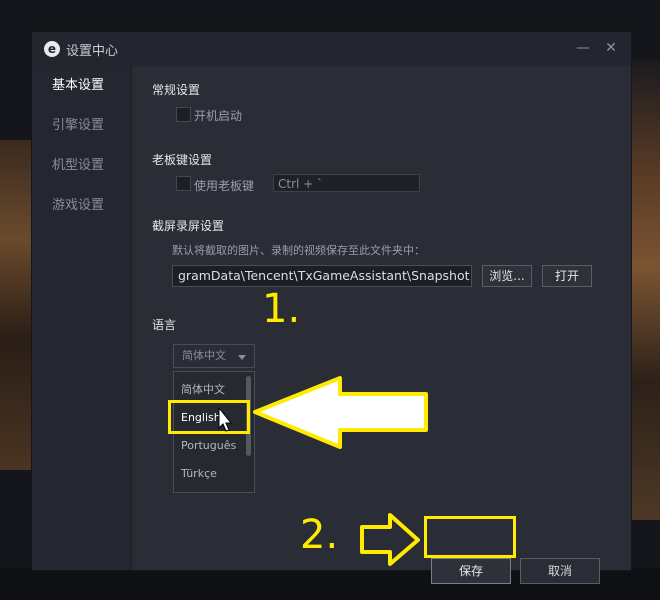 The height and width of the screenshot is (600, 660). What do you see at coordinates (323, 471) in the screenshot?
I see `annotation-arrows` at bounding box center [323, 471].